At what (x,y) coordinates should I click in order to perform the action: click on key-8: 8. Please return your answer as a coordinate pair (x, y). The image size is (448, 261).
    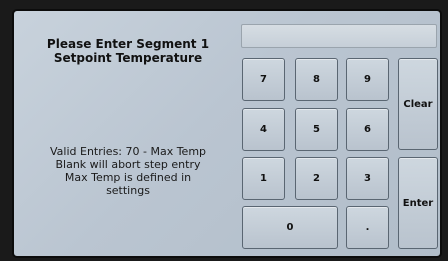
    Looking at the image, I should click on (316, 79).